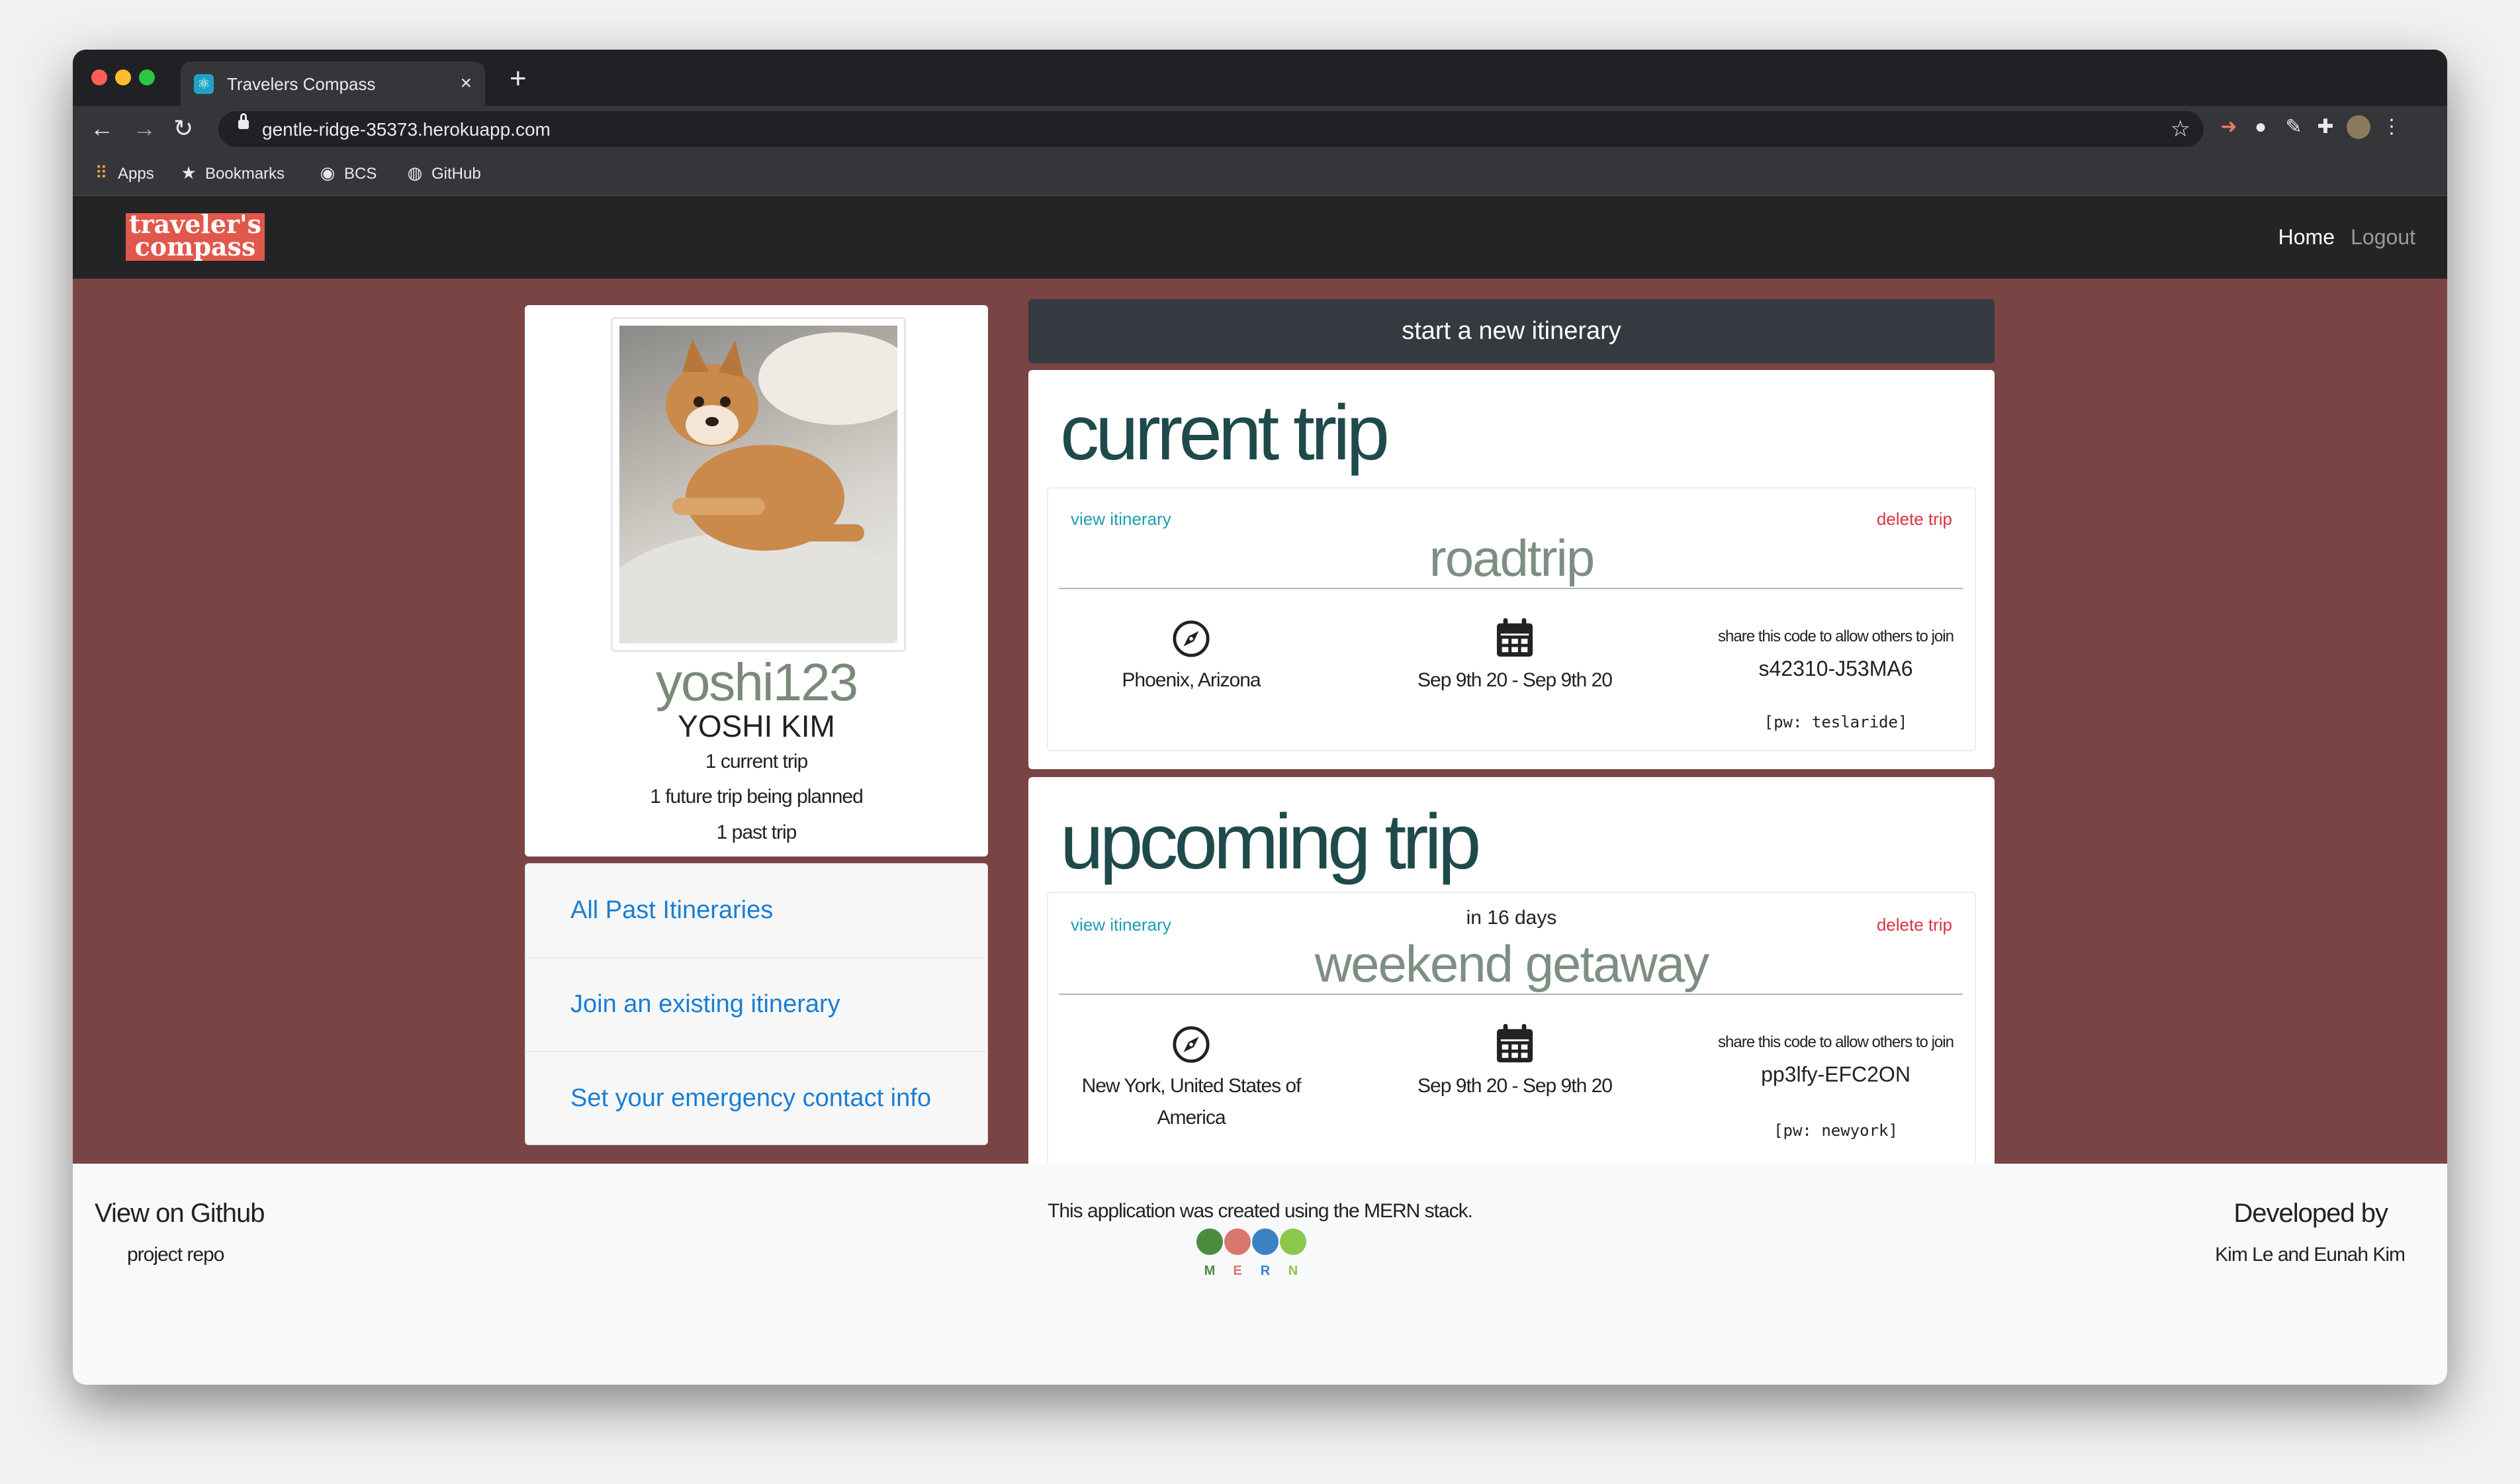 The image size is (2520, 1484). I want to click on start-itinerary-button: start a new itinerary, so click(1511, 331).